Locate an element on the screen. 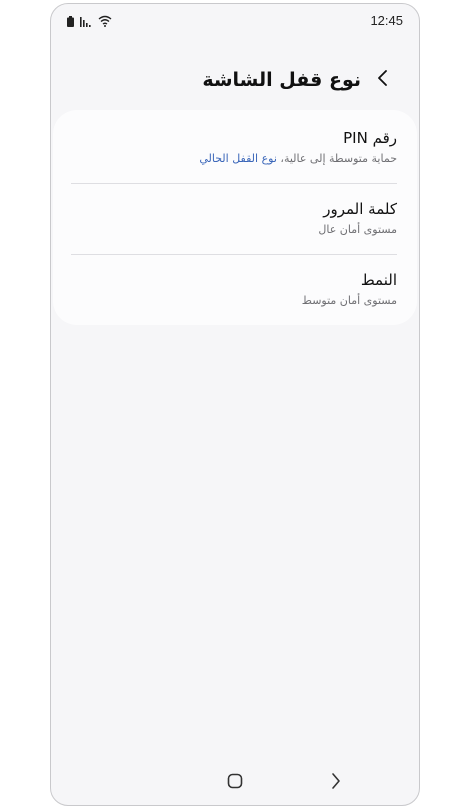  battery-icon is located at coordinates (70, 21).